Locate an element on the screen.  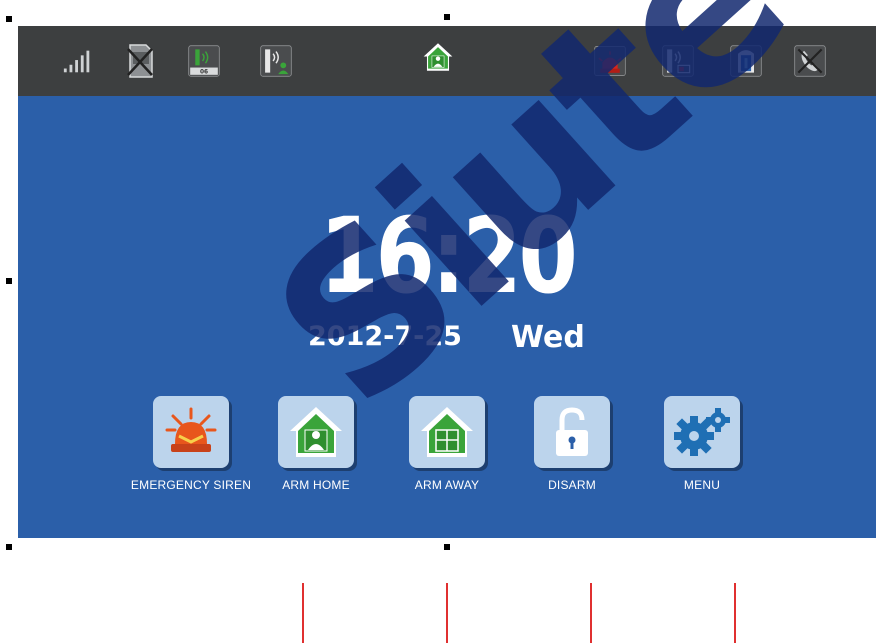
zone-count-text: 06 is located at coordinates (204, 73).